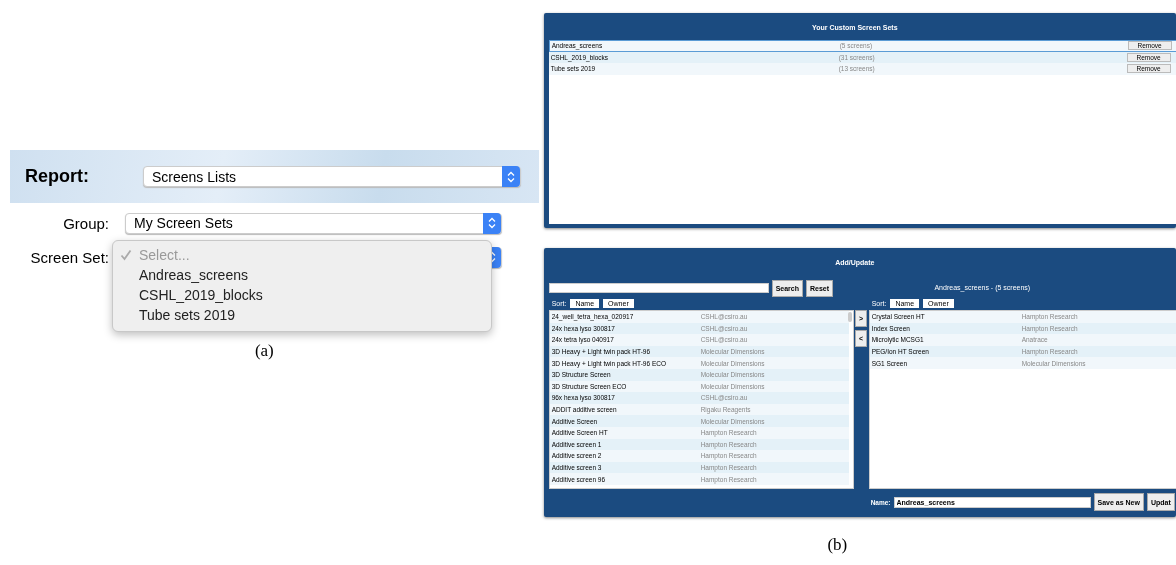  Describe the element at coordinates (69, 257) in the screenshot. I see `screen-set-label: Screen Set:` at that location.